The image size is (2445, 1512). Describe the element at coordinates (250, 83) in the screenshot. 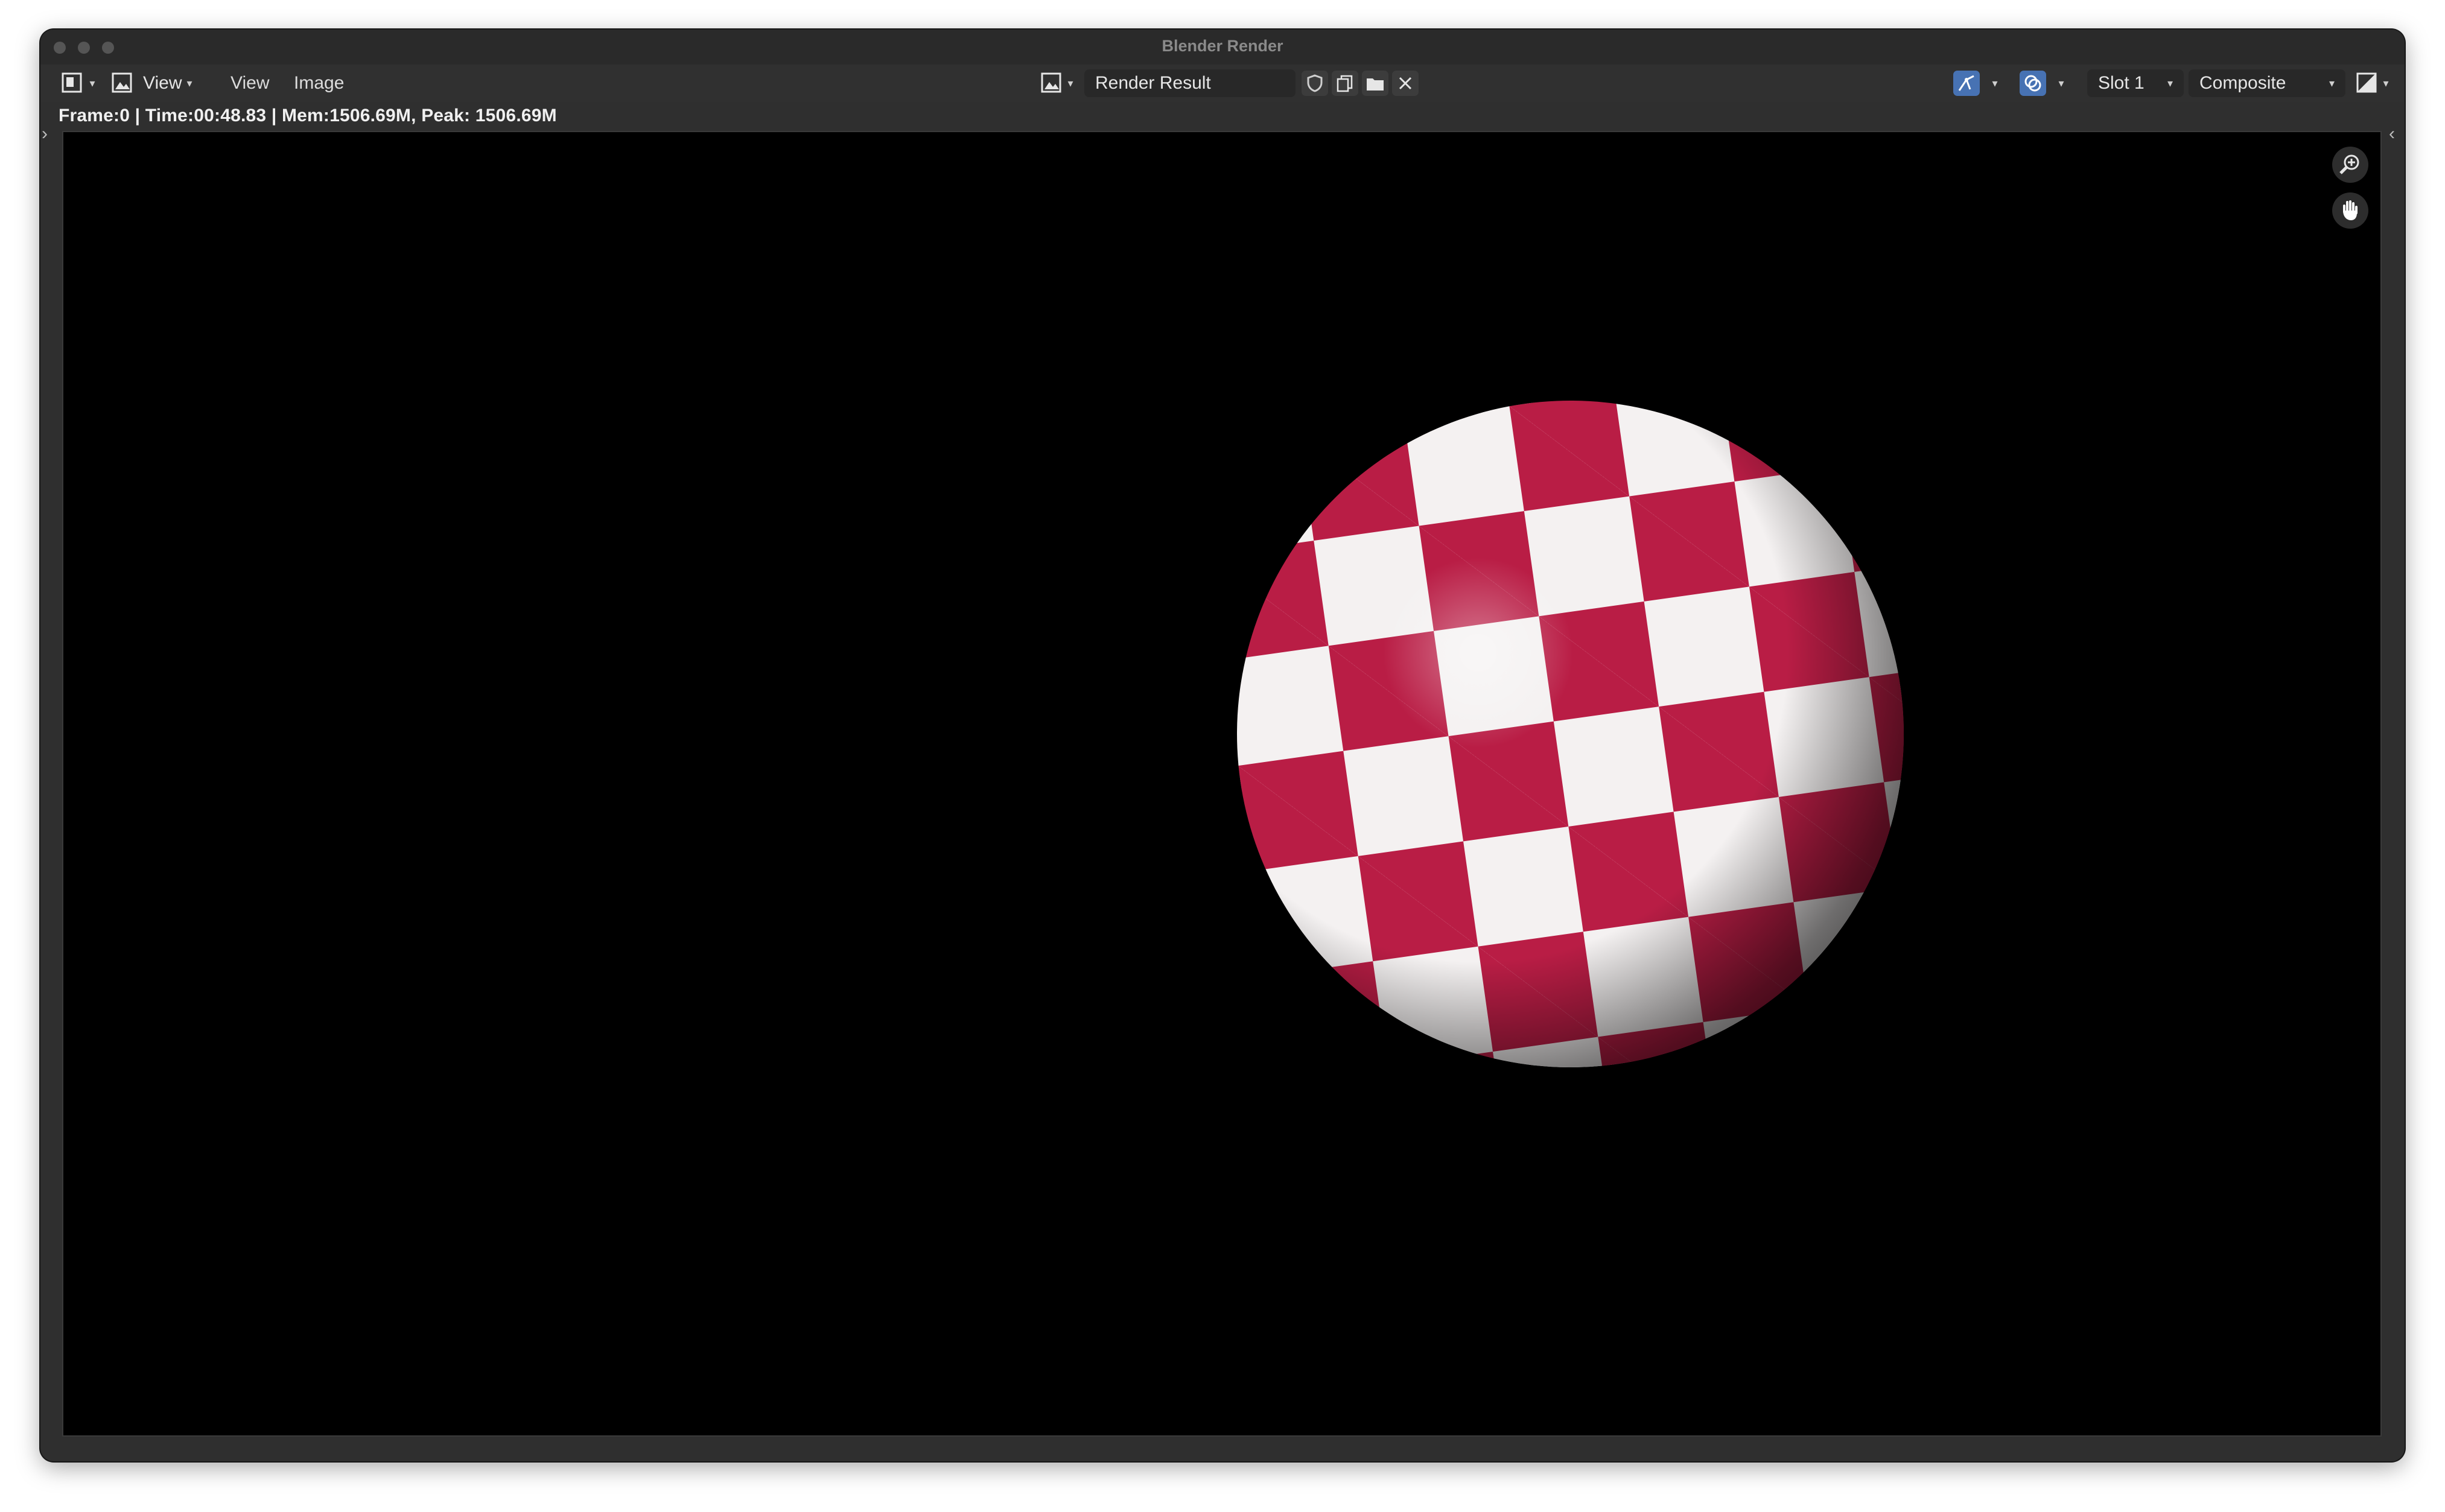

I see `menu-view: View` at that location.